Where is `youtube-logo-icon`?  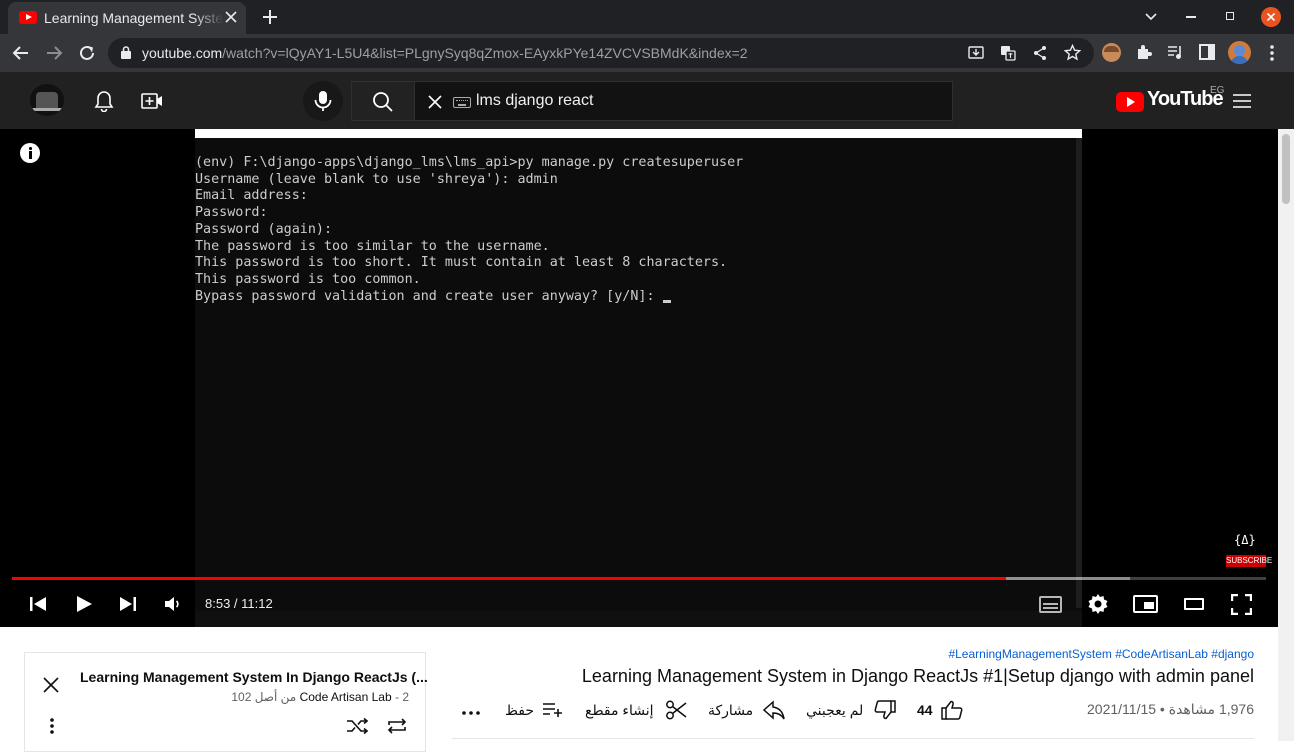
youtube-logo-icon is located at coordinates (1130, 102).